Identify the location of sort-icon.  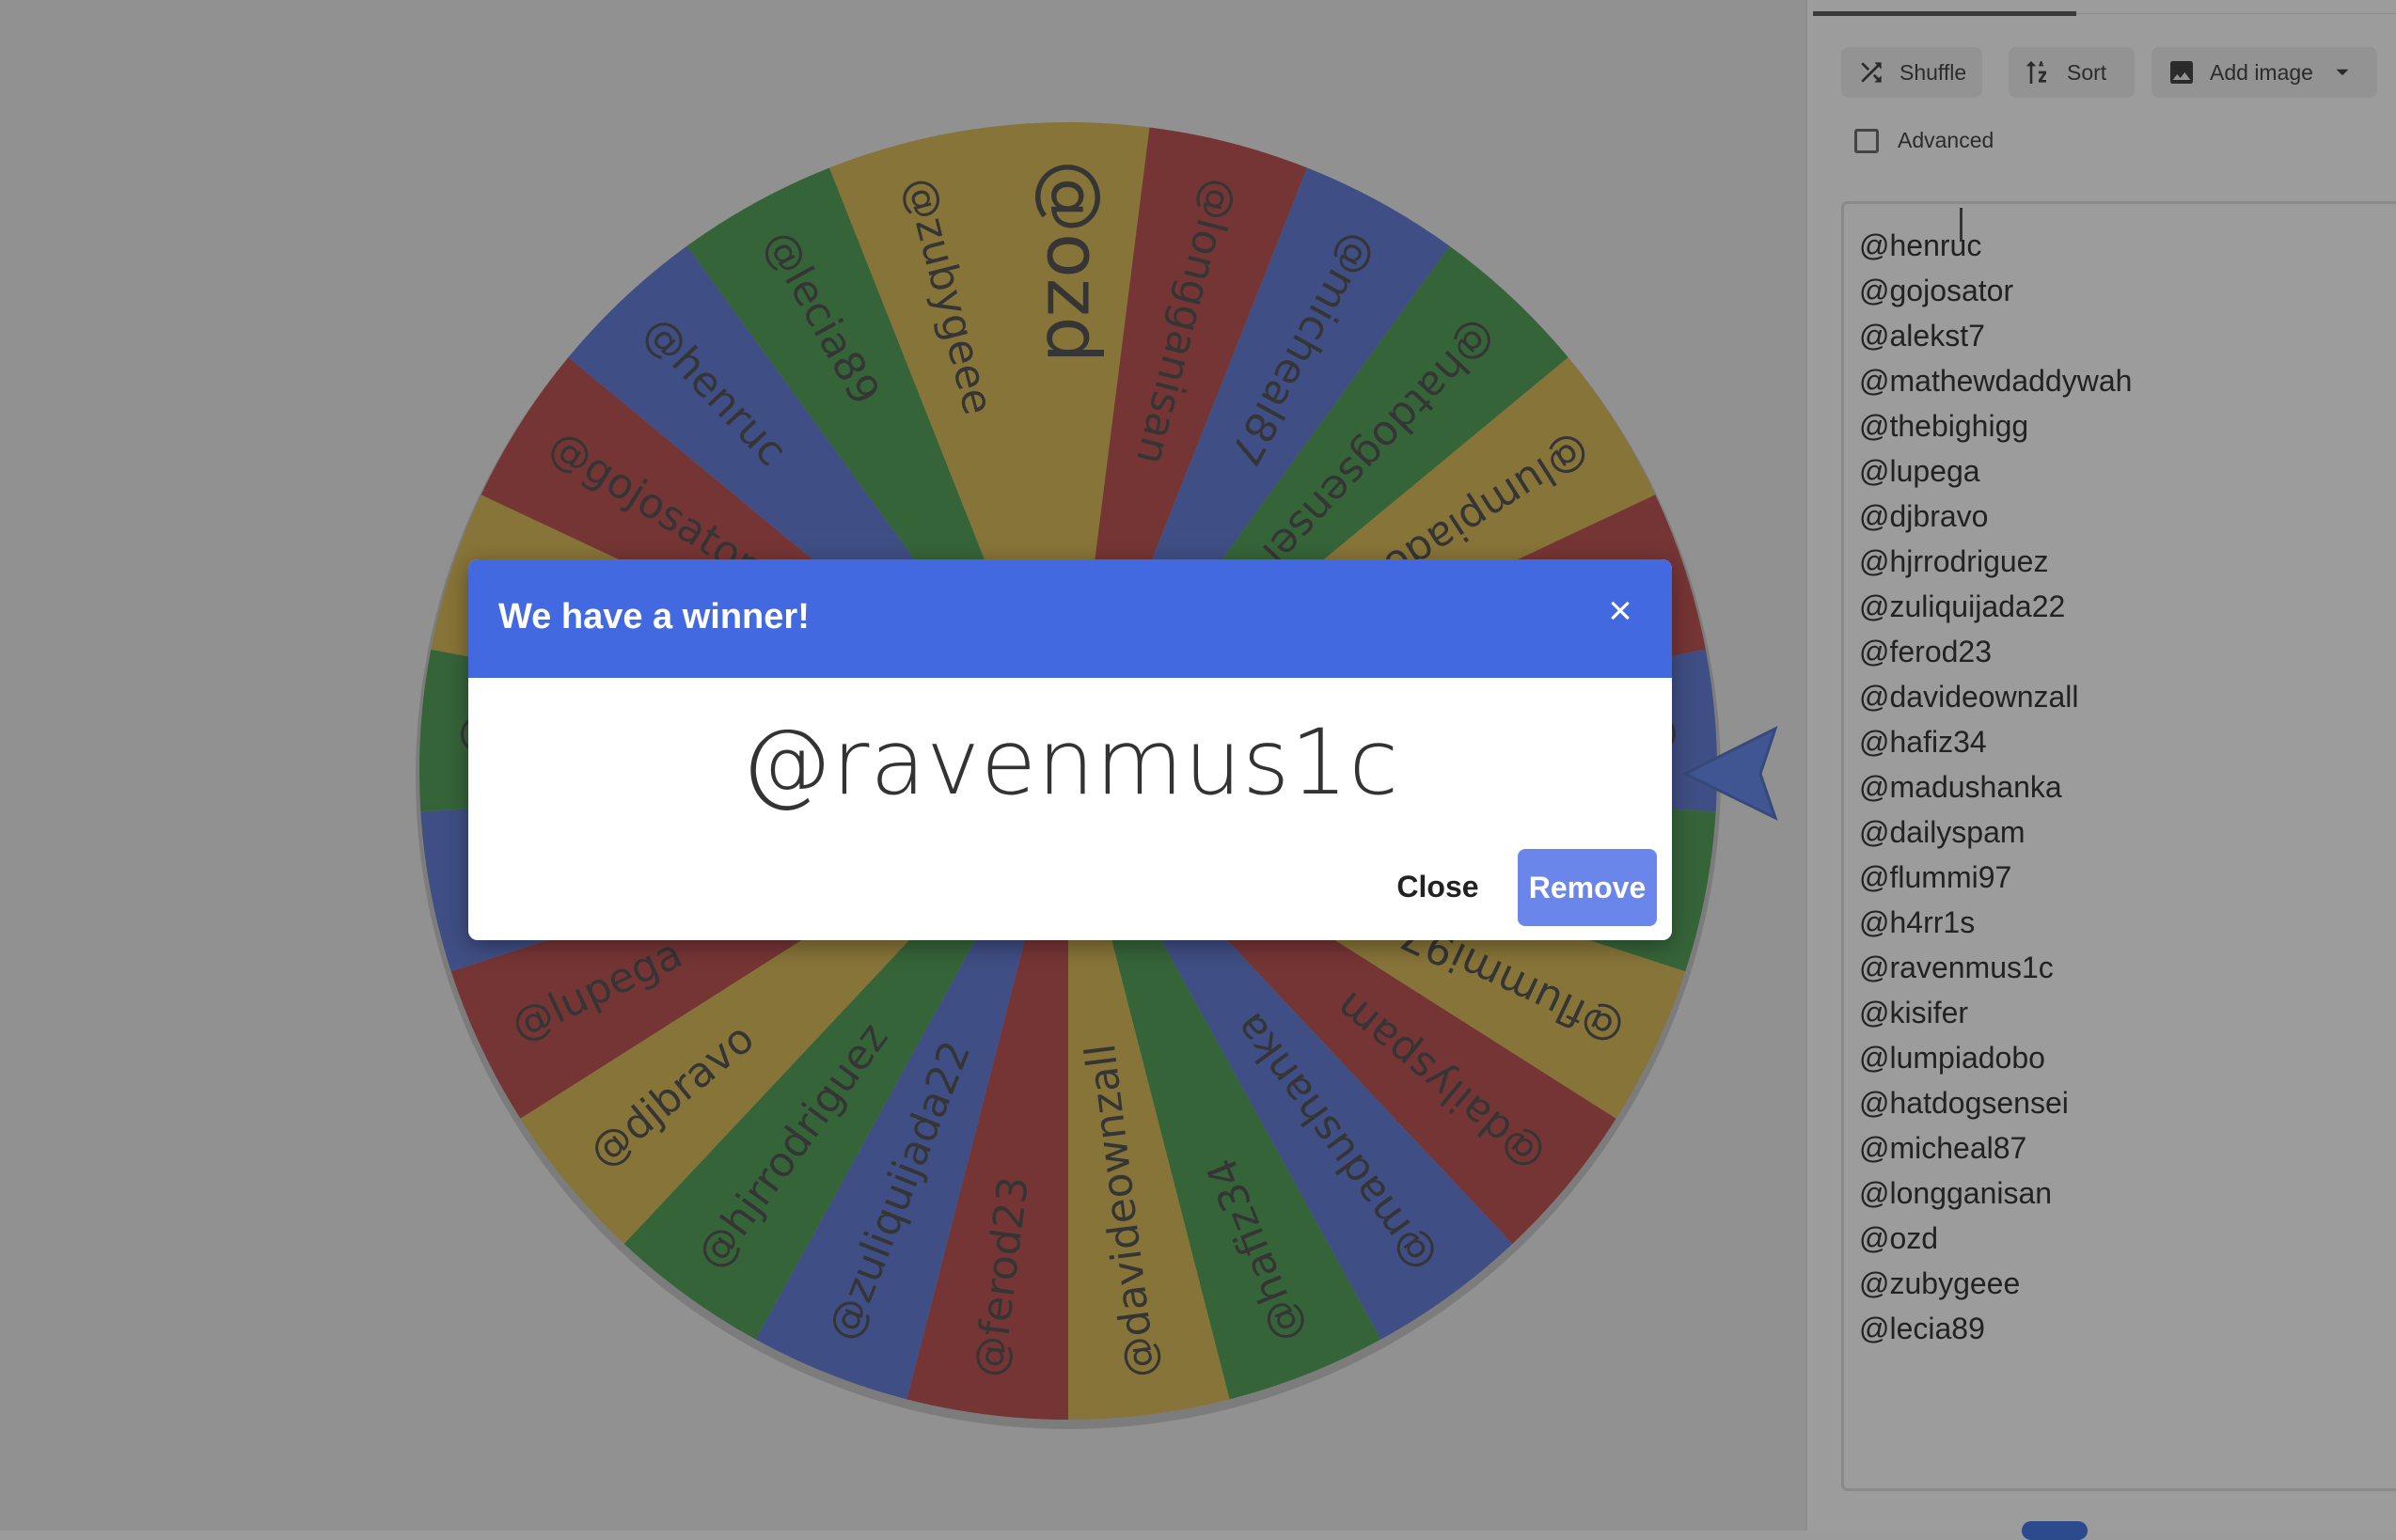
(2036, 73).